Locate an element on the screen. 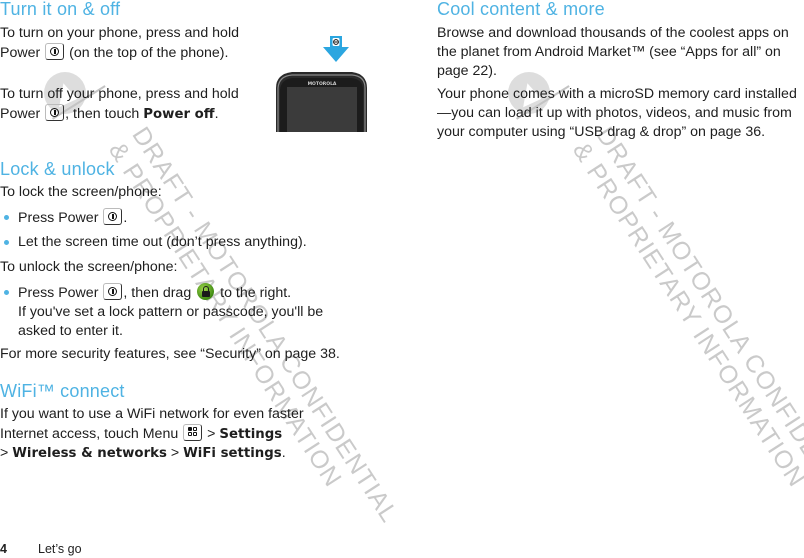 The height and width of the screenshot is (558, 804). heading-turn-on-off: Turn it on & off is located at coordinates (60, 9).